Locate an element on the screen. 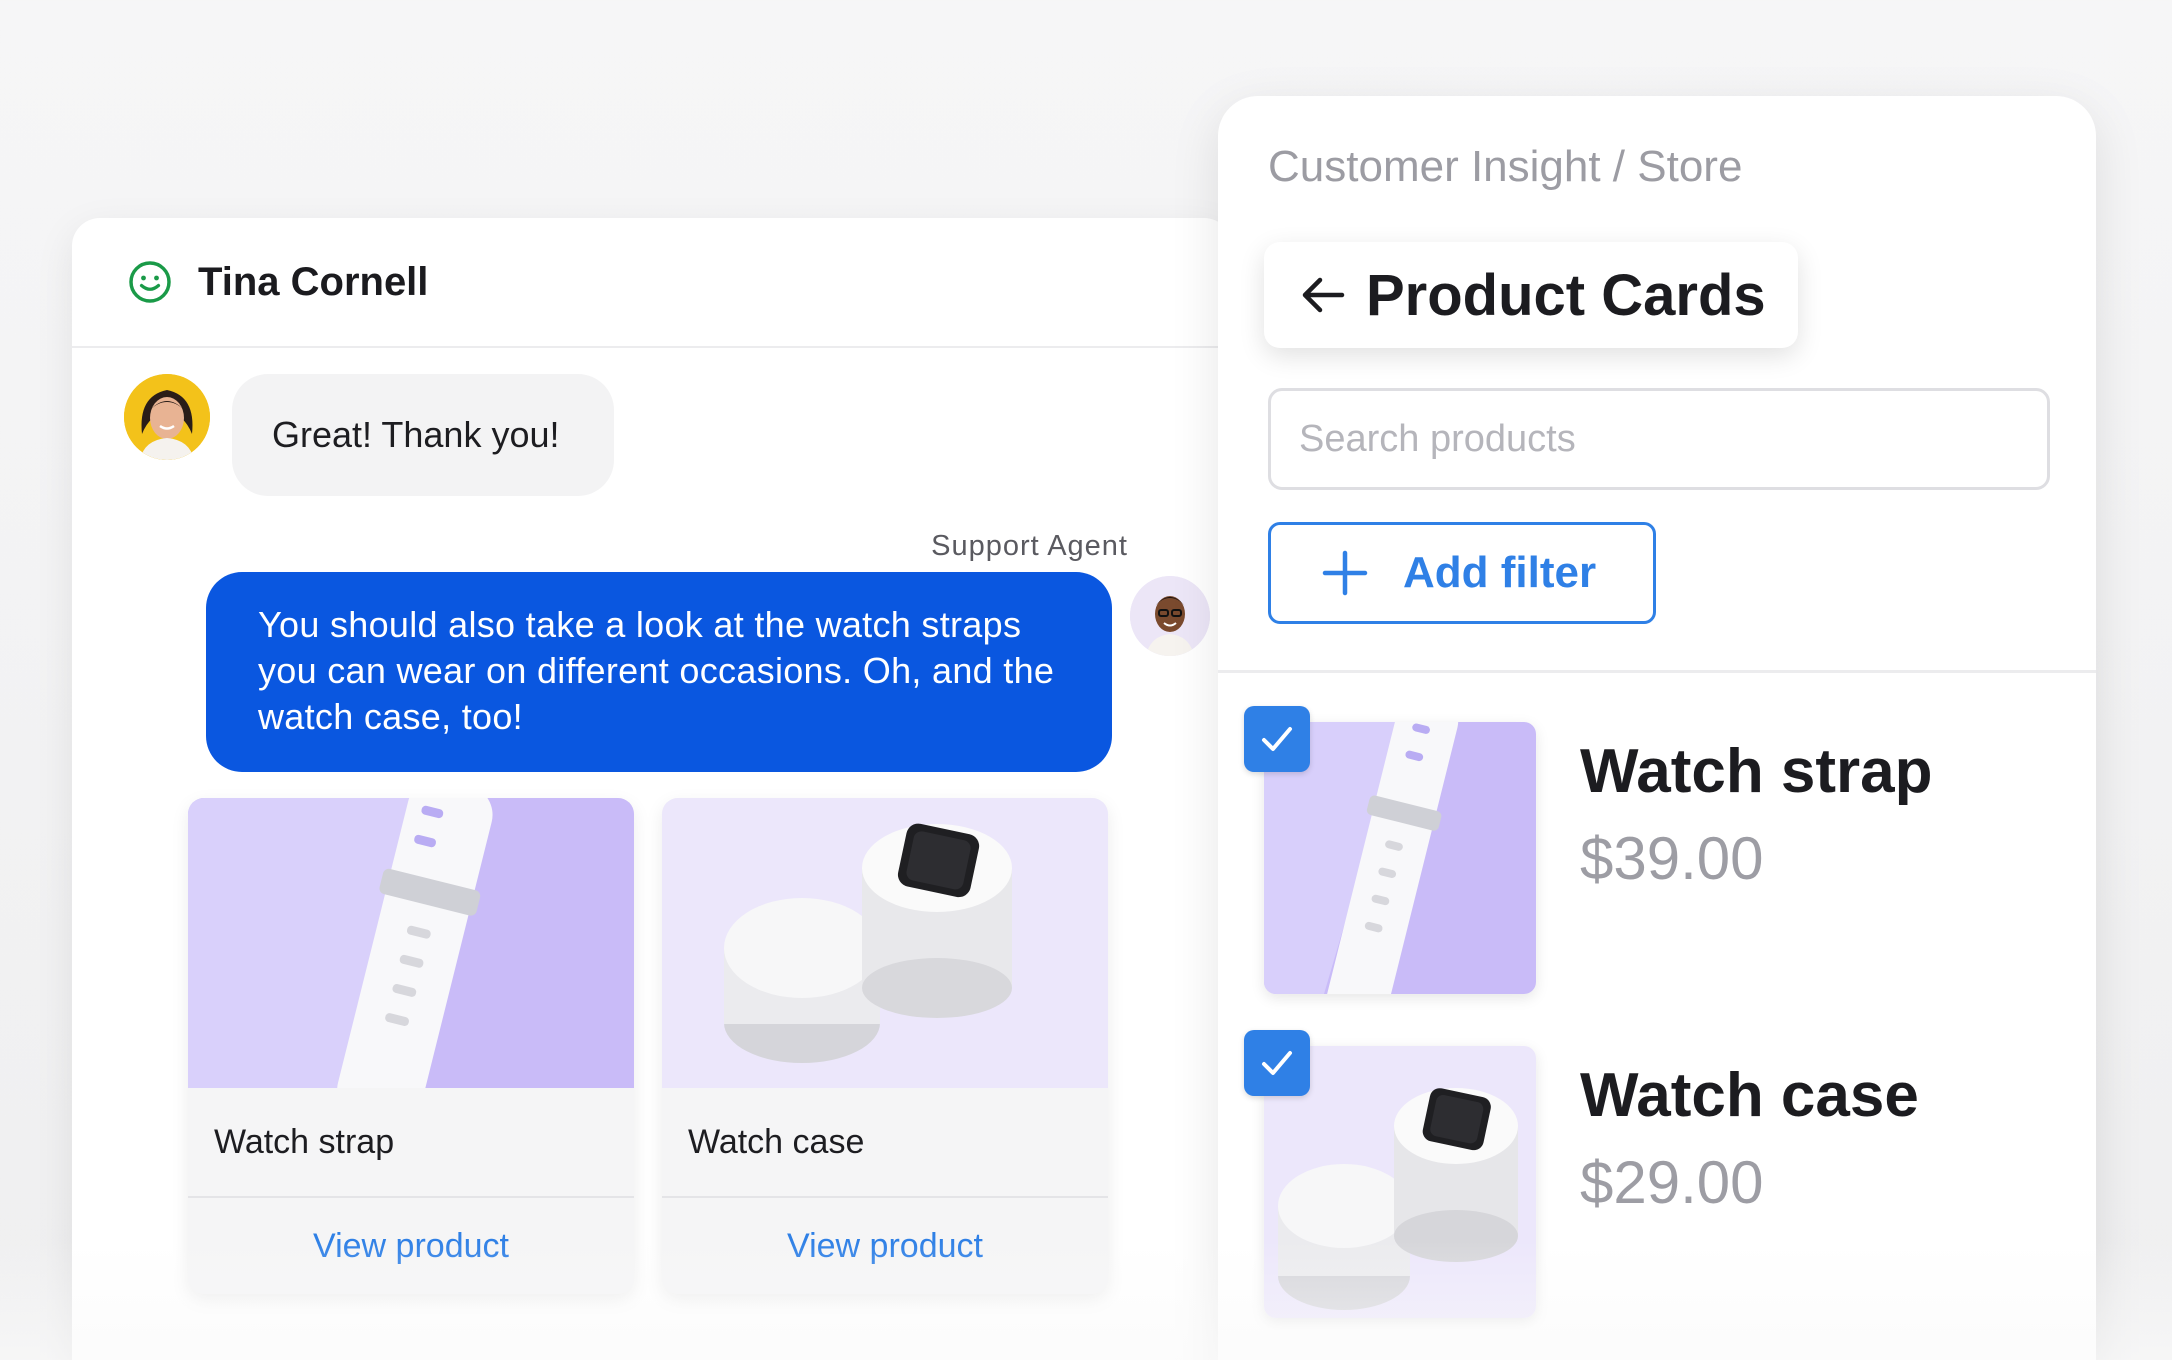 The height and width of the screenshot is (1360, 2172). contact-name: Tina Cornell is located at coordinates (313, 281).